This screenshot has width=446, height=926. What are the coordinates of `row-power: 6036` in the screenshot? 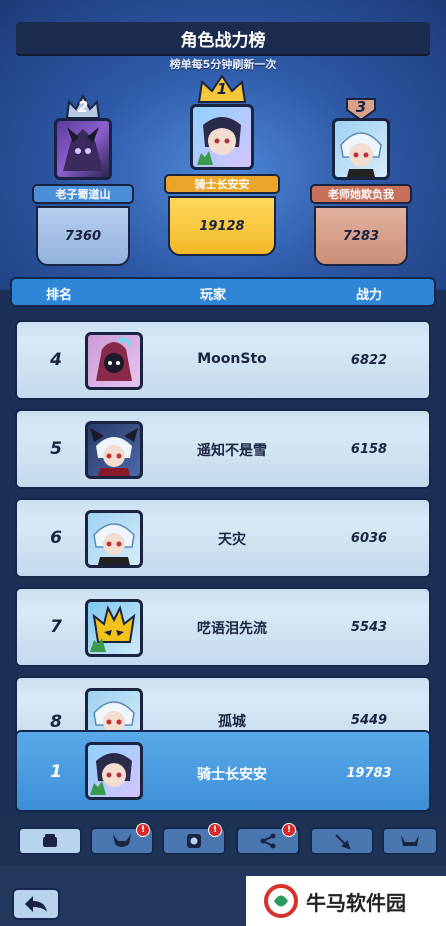 It's located at (369, 538).